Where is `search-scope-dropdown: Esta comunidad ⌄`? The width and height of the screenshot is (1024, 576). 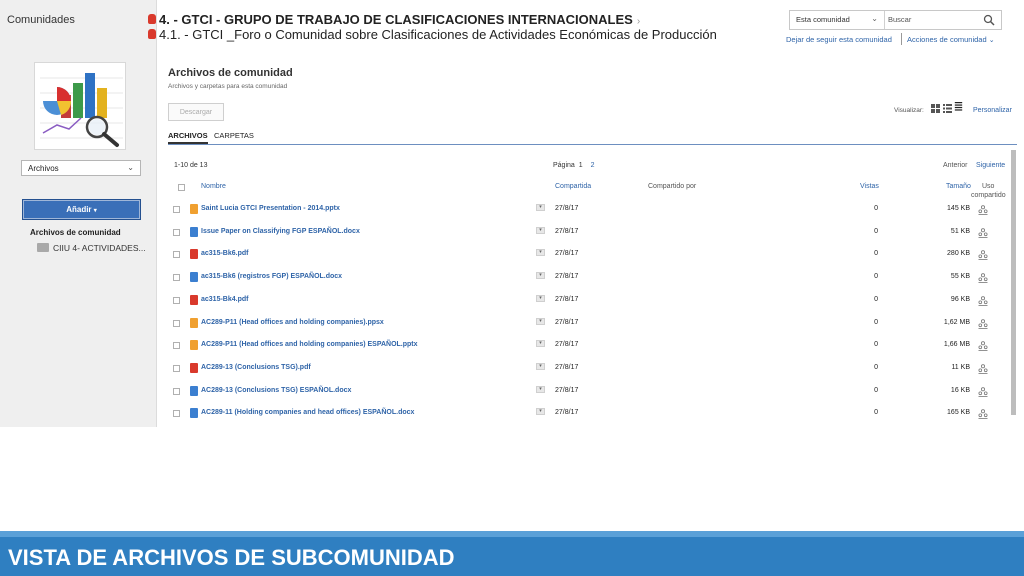
search-scope-dropdown: Esta comunidad ⌄ is located at coordinates (837, 20).